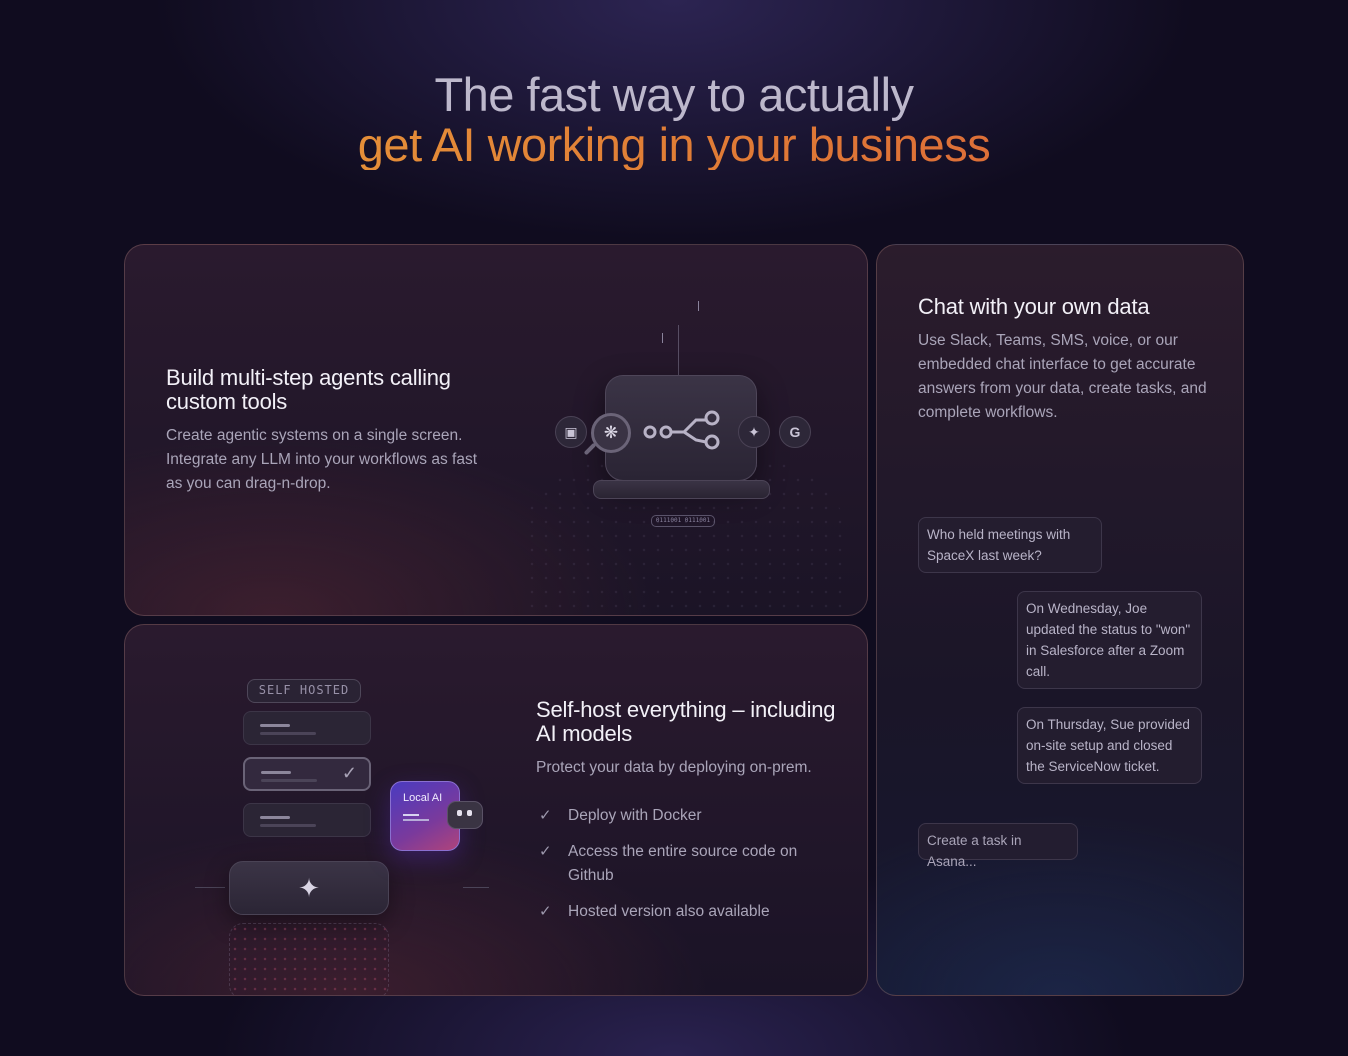 This screenshot has width=1348, height=1056. What do you see at coordinates (611, 433) in the screenshot?
I see `openai-icon: ❋` at bounding box center [611, 433].